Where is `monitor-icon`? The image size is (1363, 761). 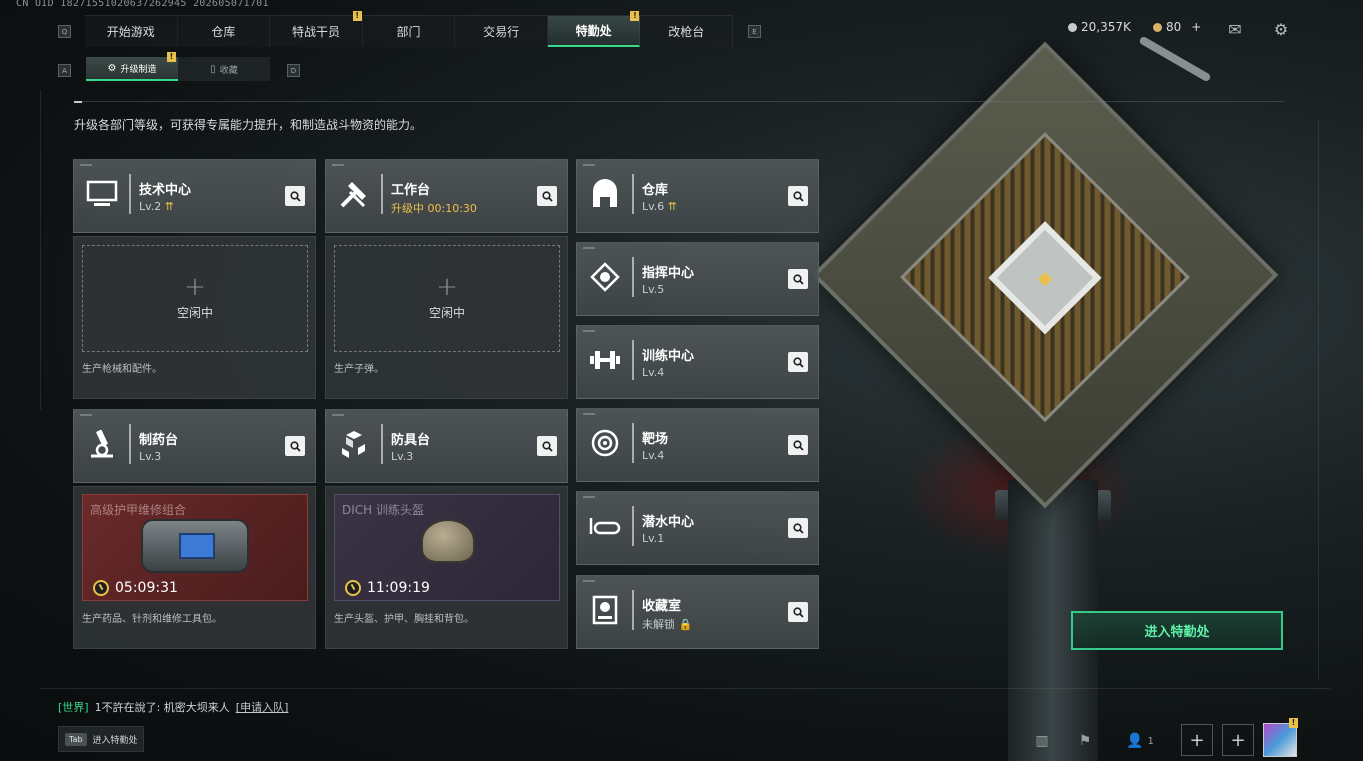
monitor-icon is located at coordinates (102, 194).